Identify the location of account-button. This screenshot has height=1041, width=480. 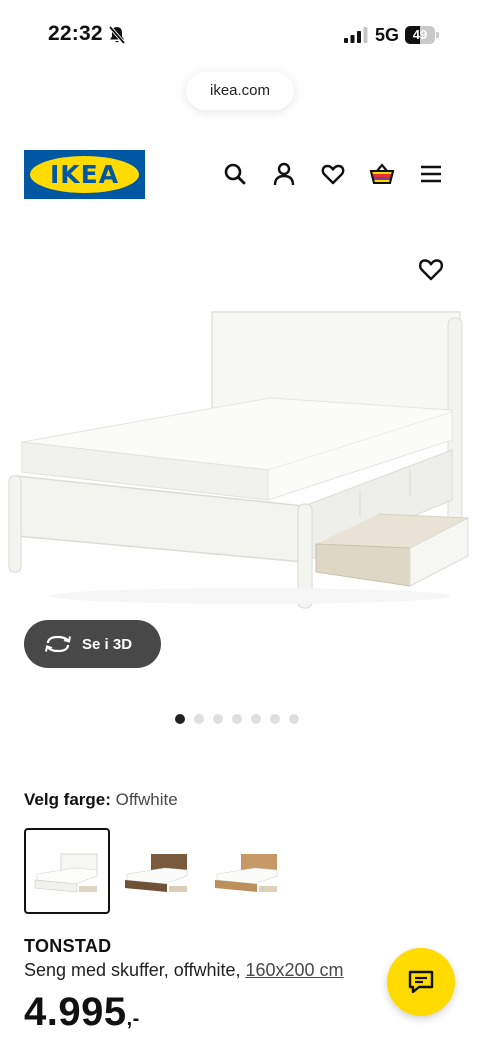
(284, 174).